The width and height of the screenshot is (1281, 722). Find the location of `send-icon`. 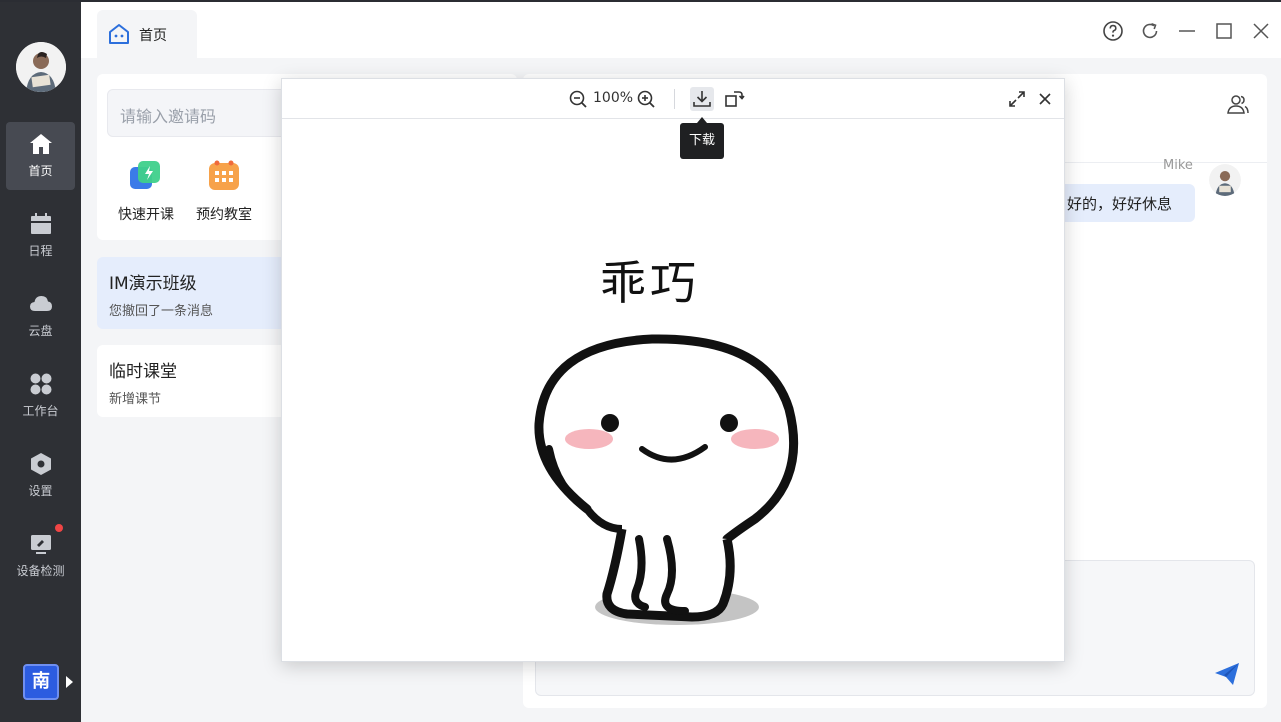

send-icon is located at coordinates (1227, 674).